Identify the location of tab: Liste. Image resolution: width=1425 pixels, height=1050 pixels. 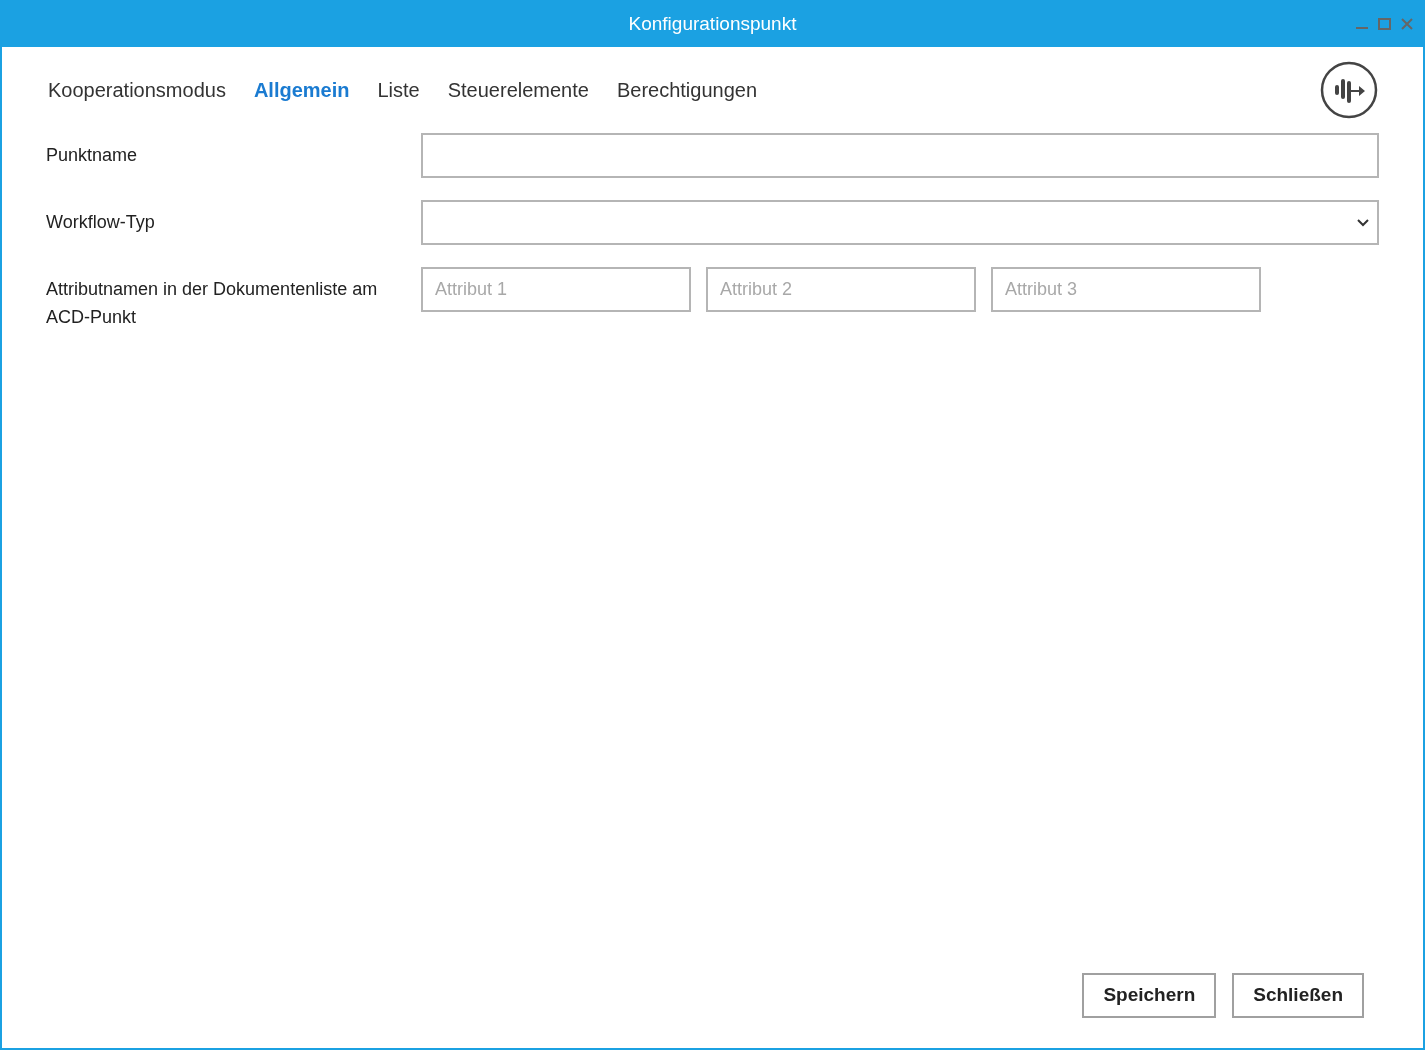
(398, 90).